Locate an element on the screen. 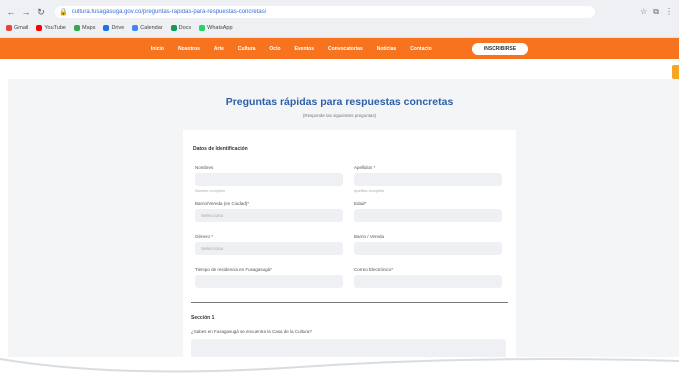  bookmark-item: YouTube is located at coordinates (51, 28).